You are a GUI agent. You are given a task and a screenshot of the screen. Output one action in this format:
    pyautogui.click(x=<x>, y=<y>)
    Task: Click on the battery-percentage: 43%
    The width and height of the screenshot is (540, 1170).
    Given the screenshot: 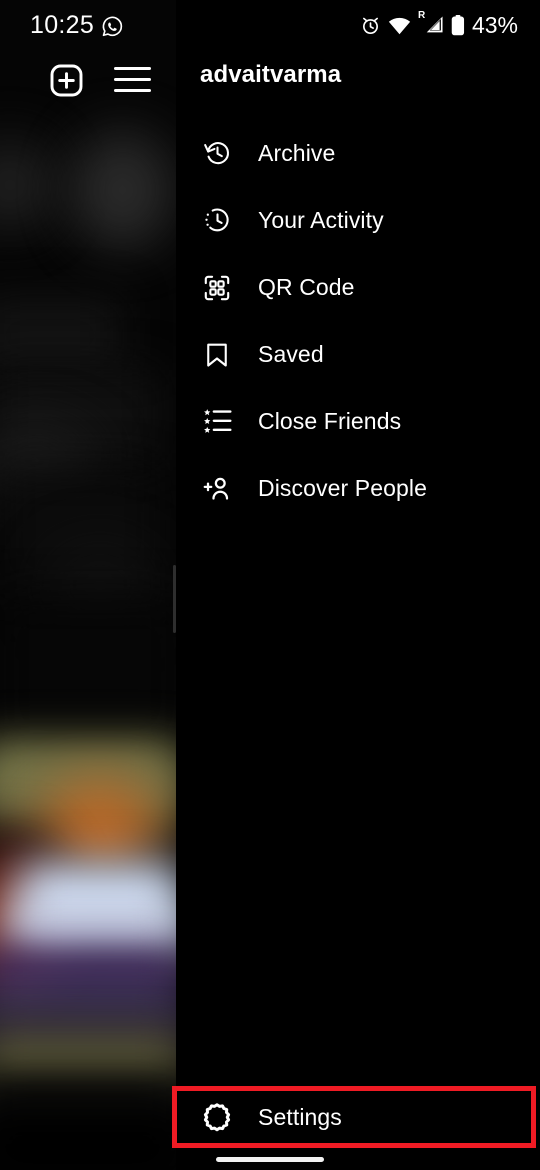 What is the action you would take?
    pyautogui.click(x=494, y=25)
    